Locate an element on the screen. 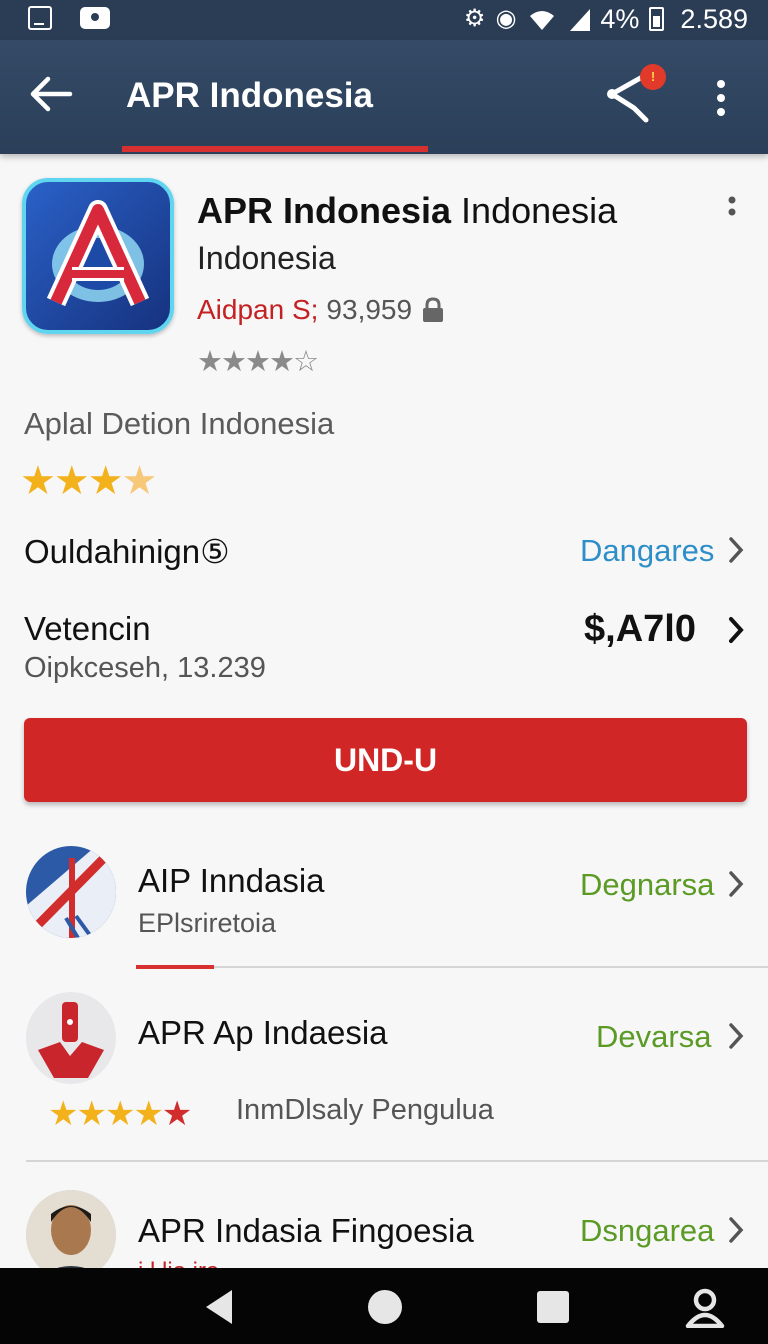  clock: 2.589 is located at coordinates (714, 18).